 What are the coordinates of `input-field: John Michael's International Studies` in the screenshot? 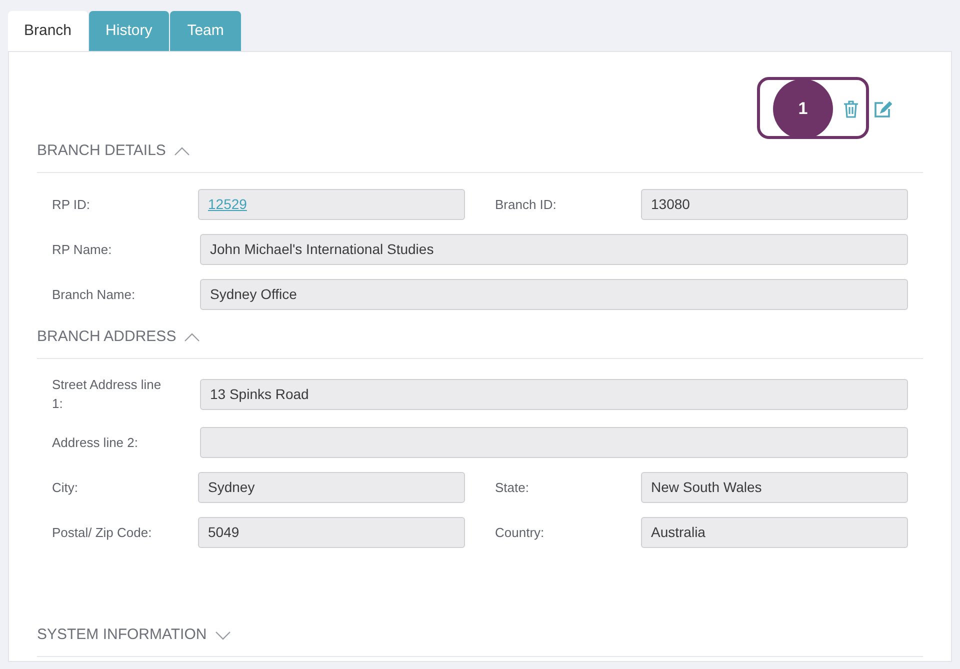 It's located at (554, 249).